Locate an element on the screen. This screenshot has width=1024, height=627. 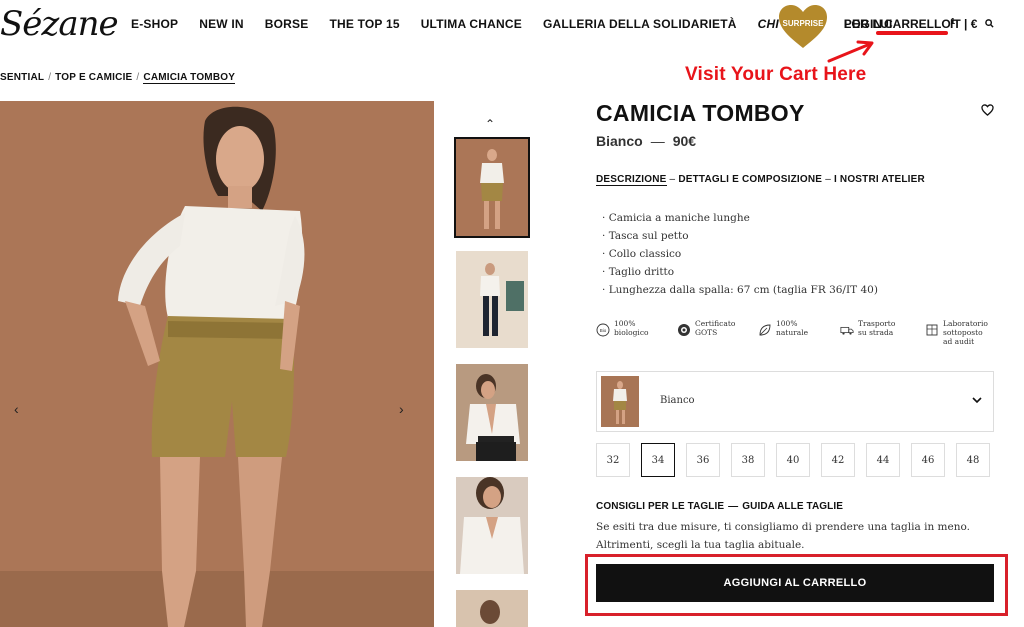
image-prev-arrow: ‹ is located at coordinates (16, 409).